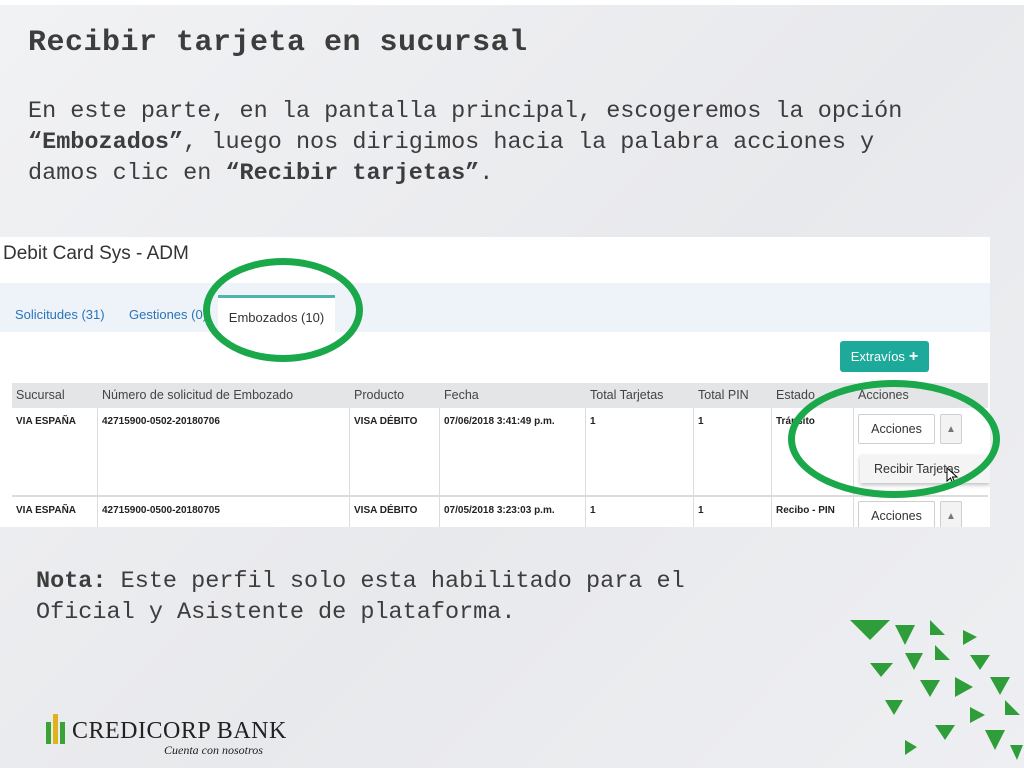  Describe the element at coordinates (627, 395) in the screenshot. I see `header-total-tarjetas: Total Tarjetas` at that location.